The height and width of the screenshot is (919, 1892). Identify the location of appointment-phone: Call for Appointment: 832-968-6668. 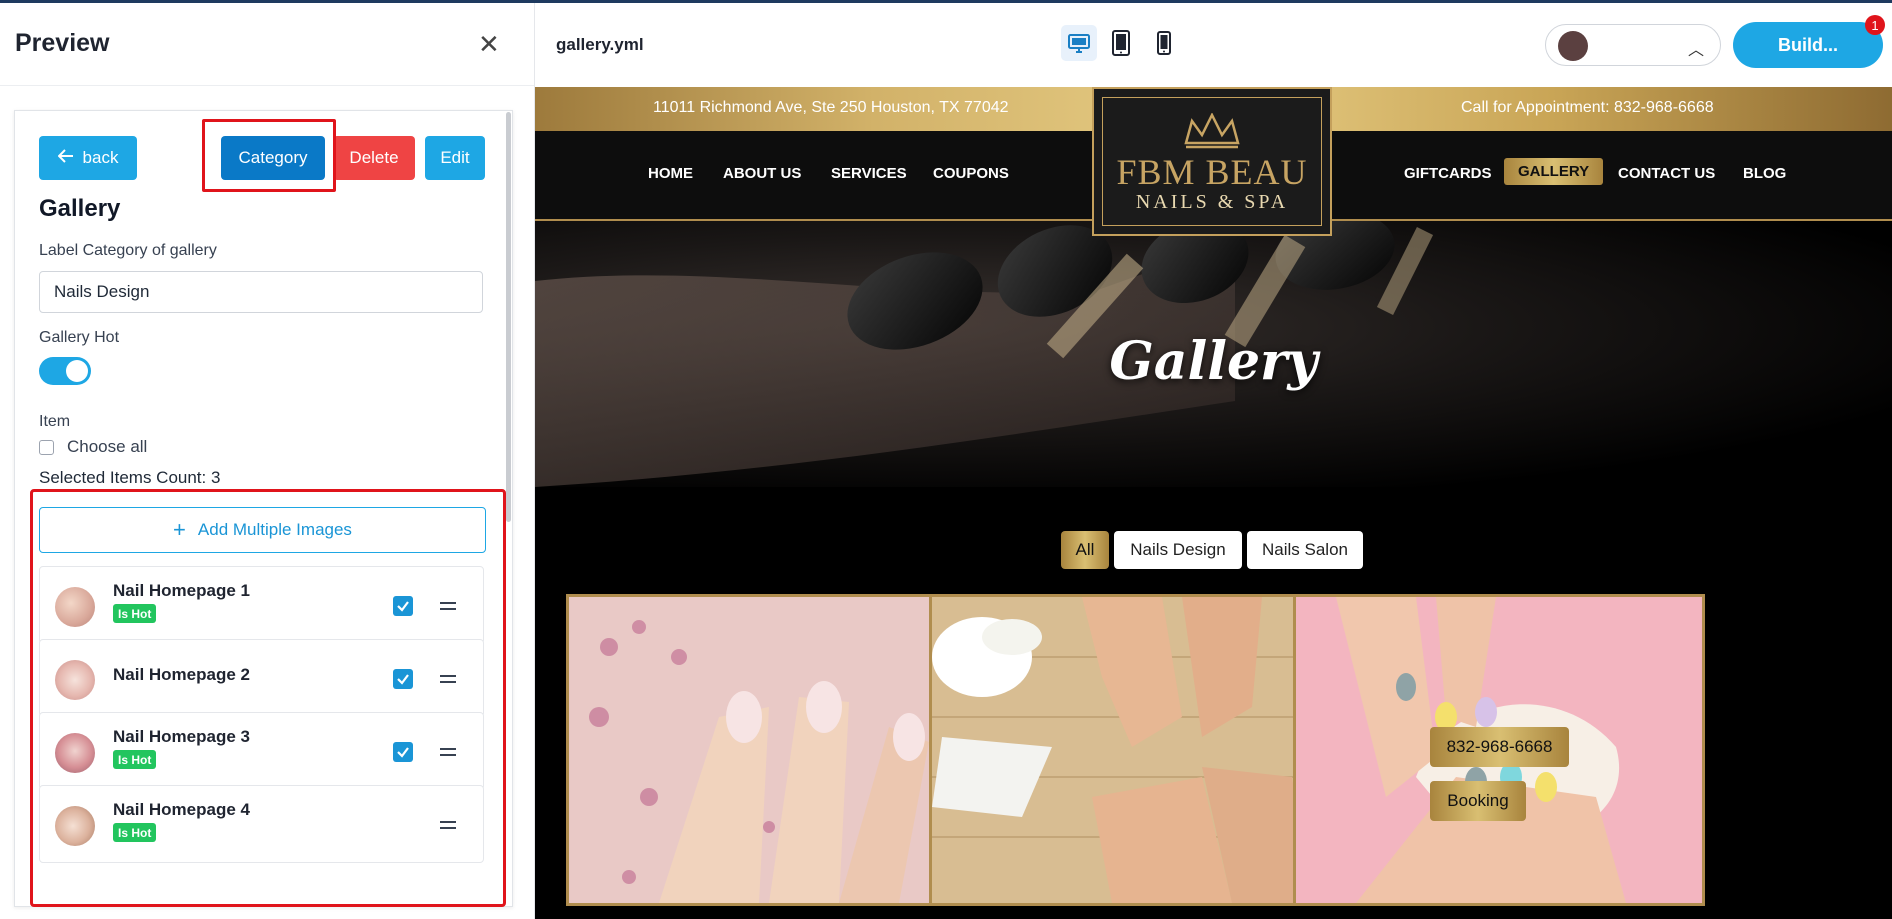
(1587, 108).